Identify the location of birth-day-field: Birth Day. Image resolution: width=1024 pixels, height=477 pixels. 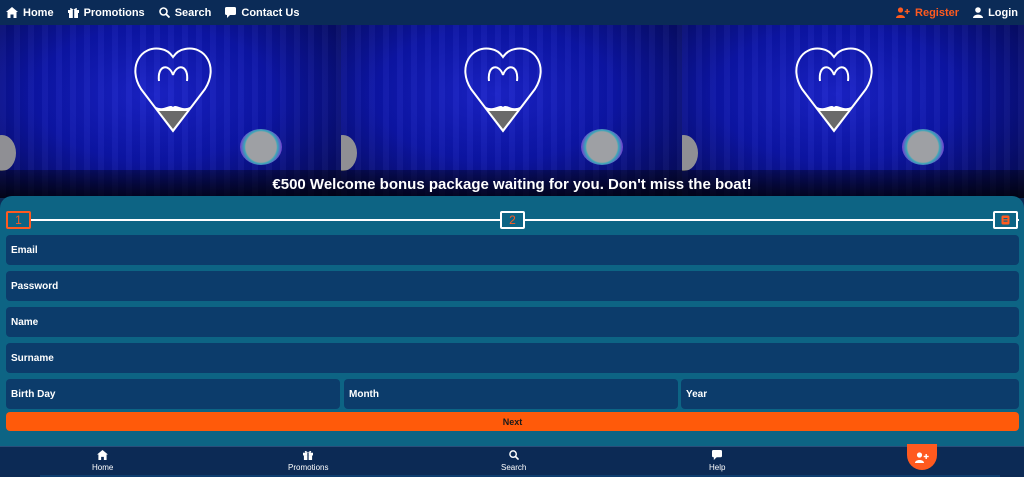
(173, 394).